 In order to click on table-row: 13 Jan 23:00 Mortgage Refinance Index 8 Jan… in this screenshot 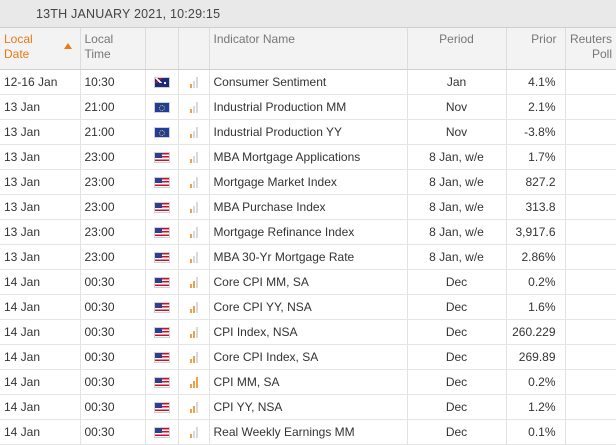, I will do `click(308, 232)`.